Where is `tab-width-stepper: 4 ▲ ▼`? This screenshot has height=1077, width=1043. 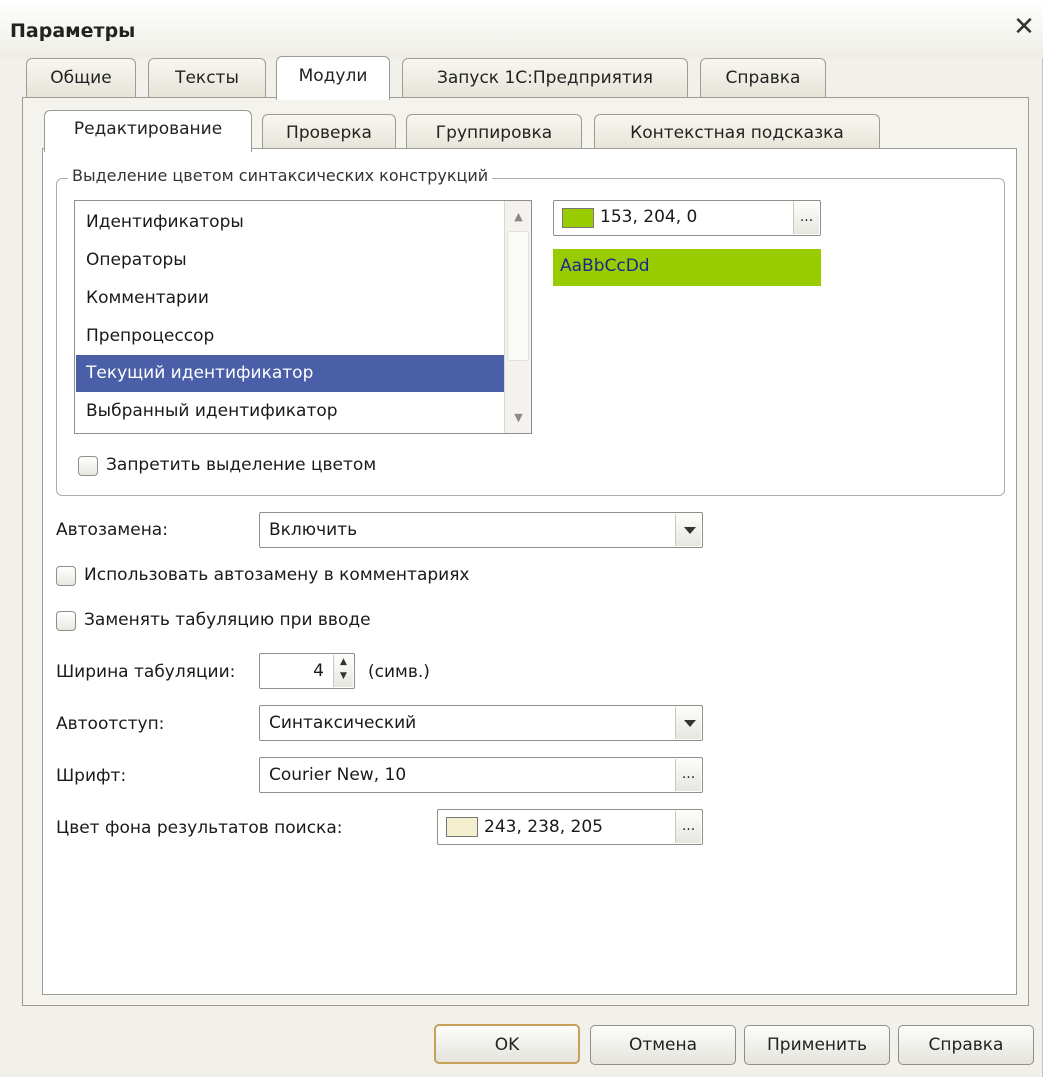 tab-width-stepper: 4 ▲ ▼ is located at coordinates (307, 671).